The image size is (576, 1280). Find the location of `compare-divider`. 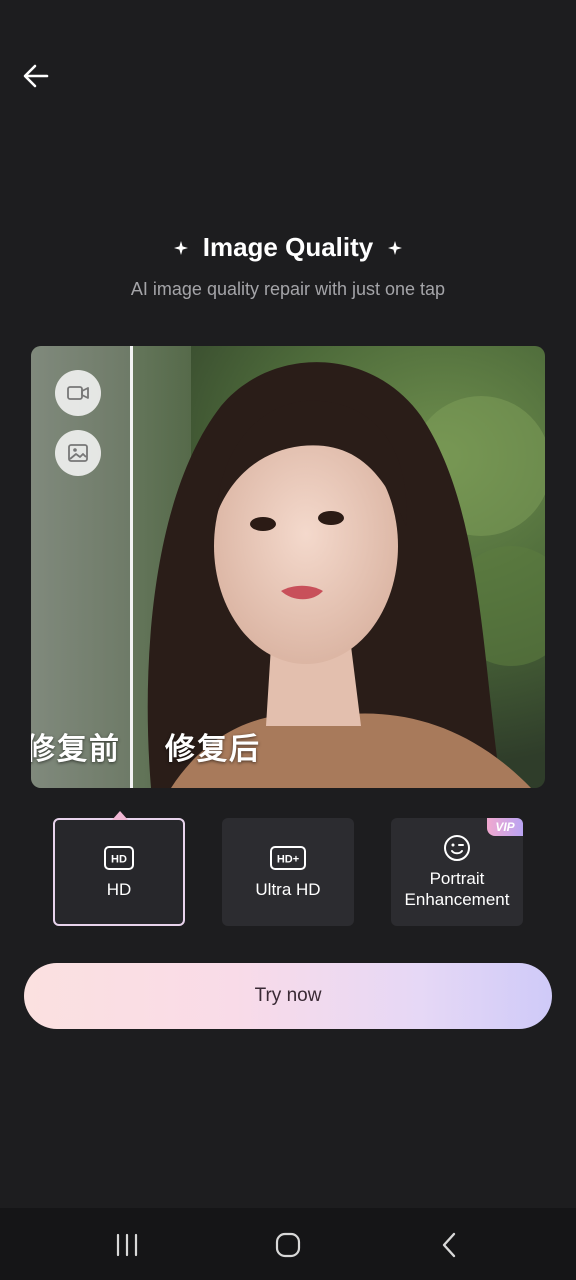

compare-divider is located at coordinates (131, 567).